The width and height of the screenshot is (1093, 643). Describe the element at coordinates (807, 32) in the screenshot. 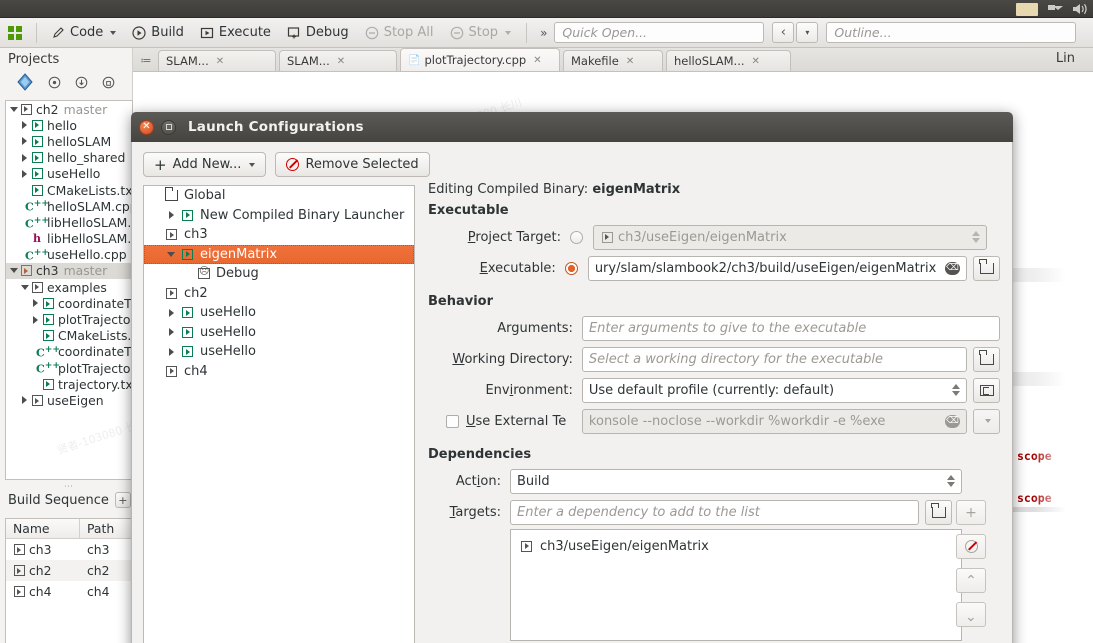

I see `navigate-dropdown-button: ▾` at that location.